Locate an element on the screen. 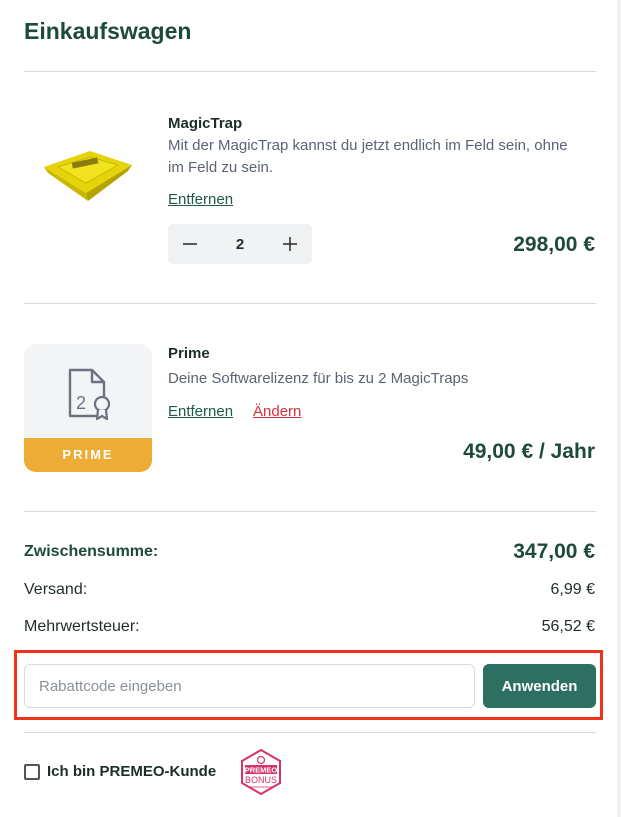  license-document-icon: 2 is located at coordinates (89, 394).